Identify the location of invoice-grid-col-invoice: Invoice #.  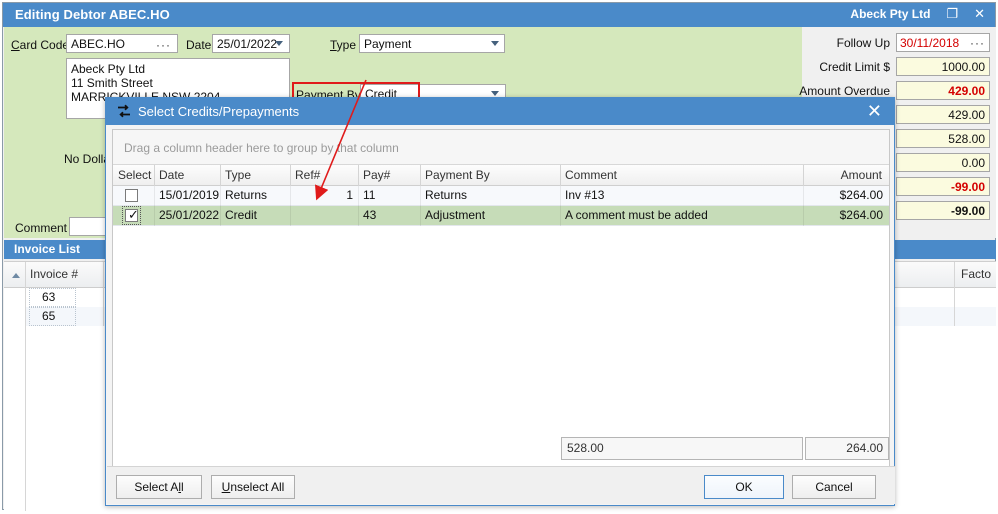
(54, 274).